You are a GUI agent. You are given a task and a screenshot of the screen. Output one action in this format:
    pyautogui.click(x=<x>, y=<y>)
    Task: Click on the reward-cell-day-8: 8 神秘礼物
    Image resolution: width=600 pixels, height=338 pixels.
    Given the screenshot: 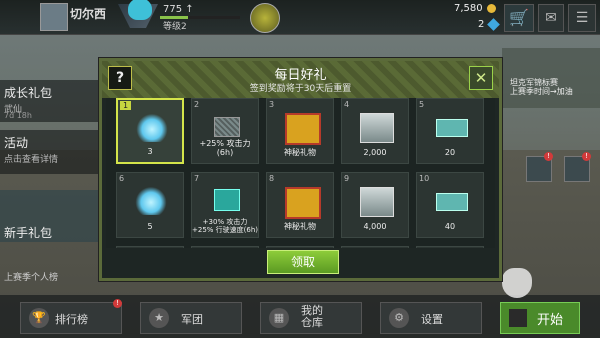 What is the action you would take?
    pyautogui.click(x=300, y=205)
    